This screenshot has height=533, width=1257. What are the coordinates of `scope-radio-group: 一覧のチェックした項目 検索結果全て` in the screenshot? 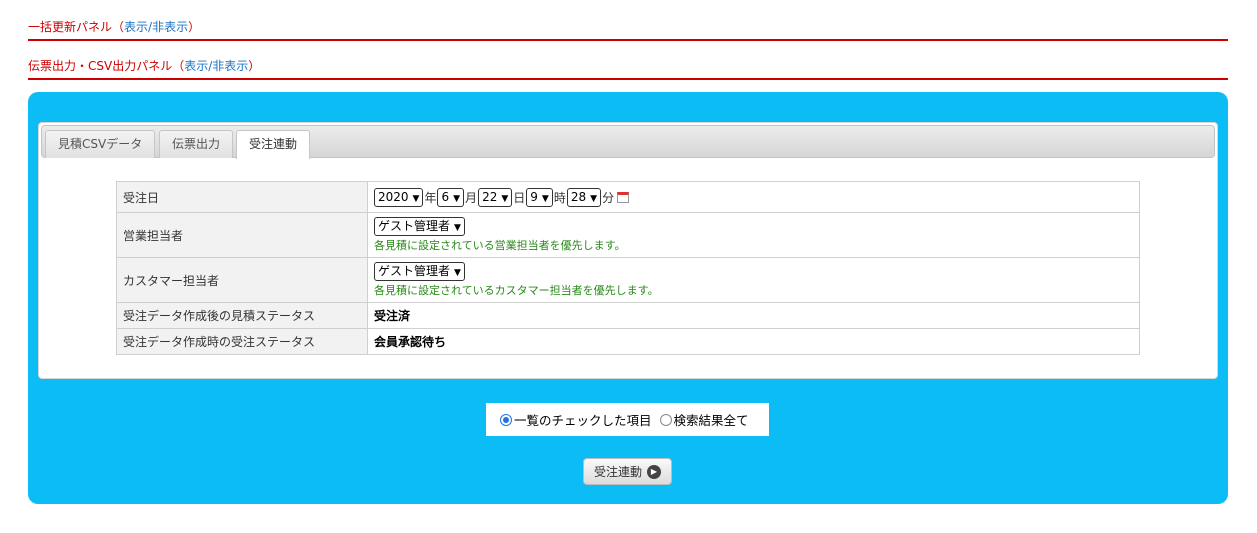 It's located at (627, 419).